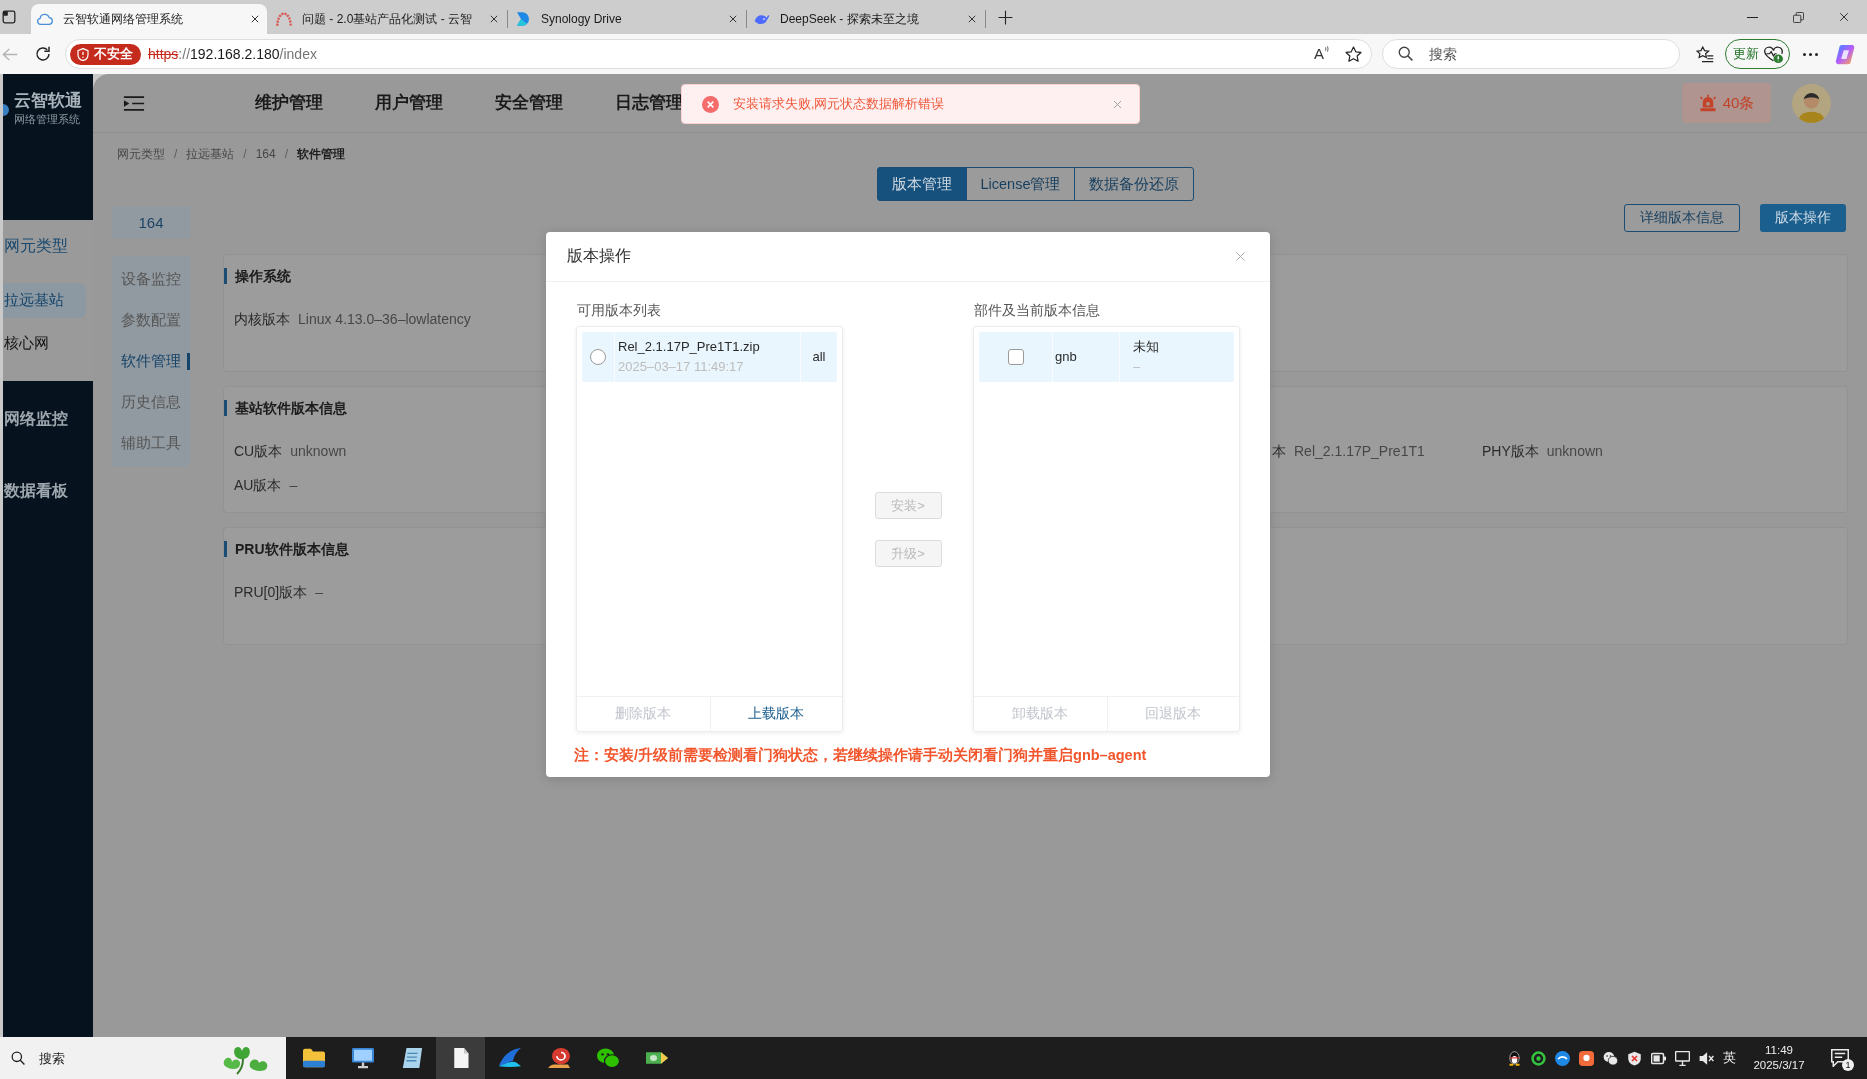 The image size is (1867, 1079). Describe the element at coordinates (866, 19) in the screenshot. I see `browser-tab: DeepSeek - 探索未至之境` at that location.